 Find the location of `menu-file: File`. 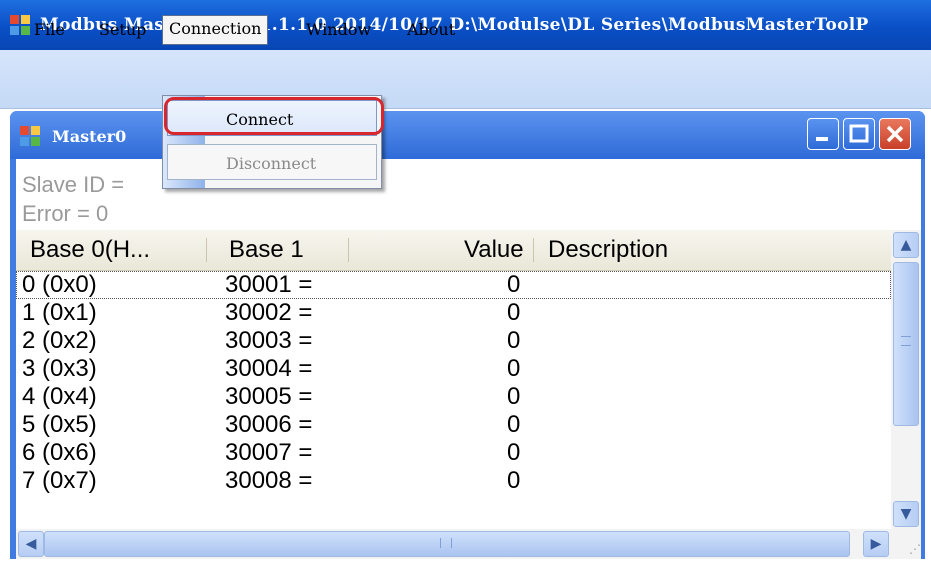

menu-file: File is located at coordinates (49, 30).